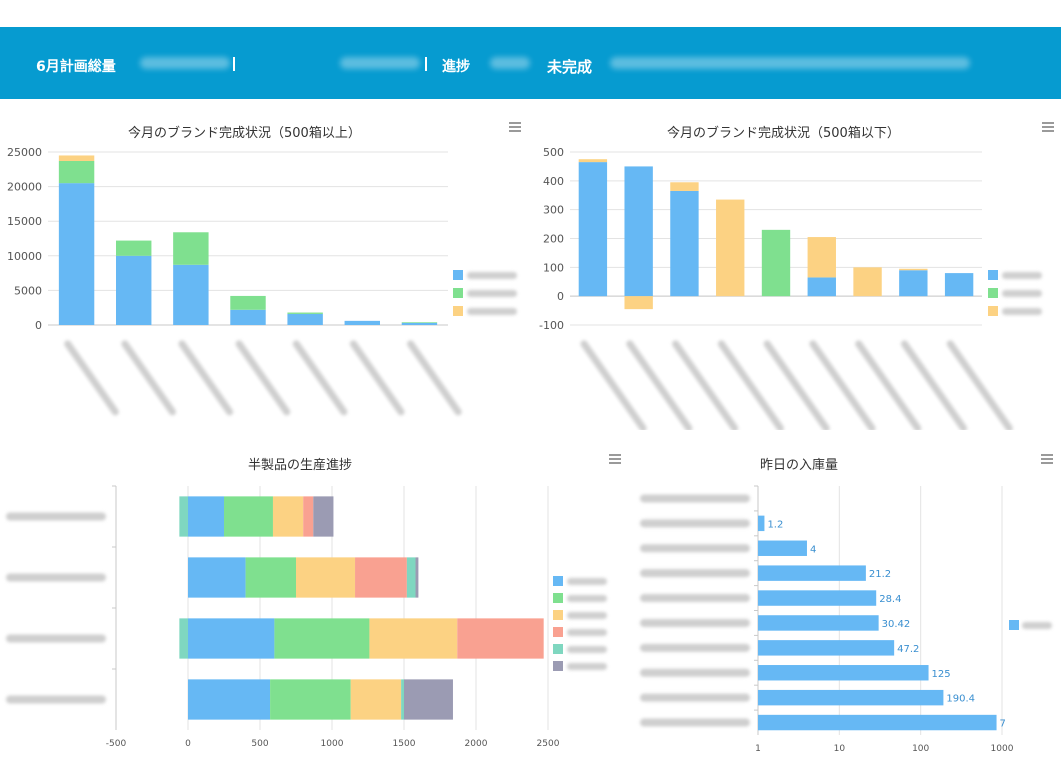 Image resolution: width=1061 pixels, height=763 pixels. What do you see at coordinates (28, 290) in the screenshot?
I see `y-tick-label: 5000` at bounding box center [28, 290].